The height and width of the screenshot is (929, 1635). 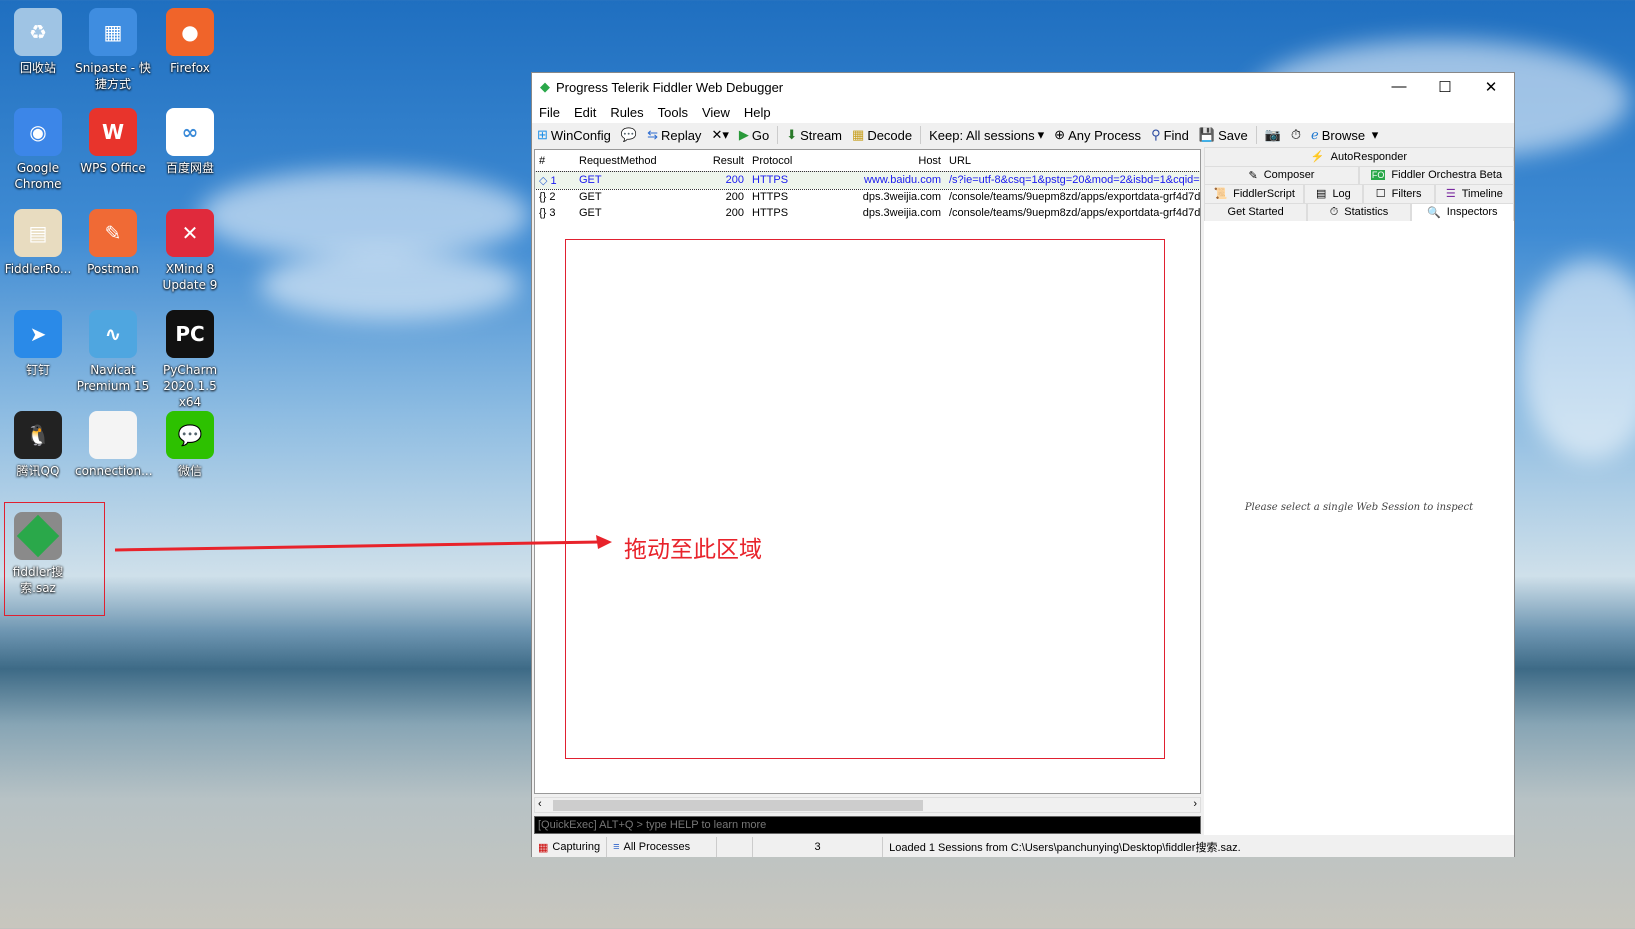 What do you see at coordinates (604, 542) in the screenshot?
I see `arrow-head` at bounding box center [604, 542].